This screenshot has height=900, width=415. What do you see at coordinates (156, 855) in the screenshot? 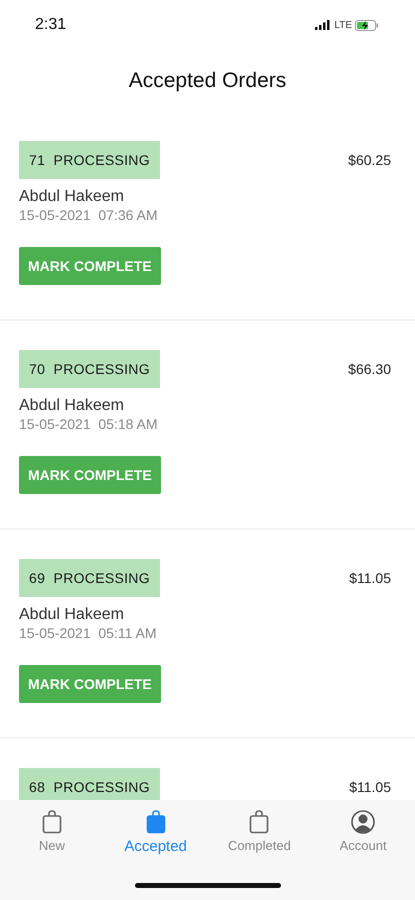
I see `tab: Accepted` at bounding box center [156, 855].